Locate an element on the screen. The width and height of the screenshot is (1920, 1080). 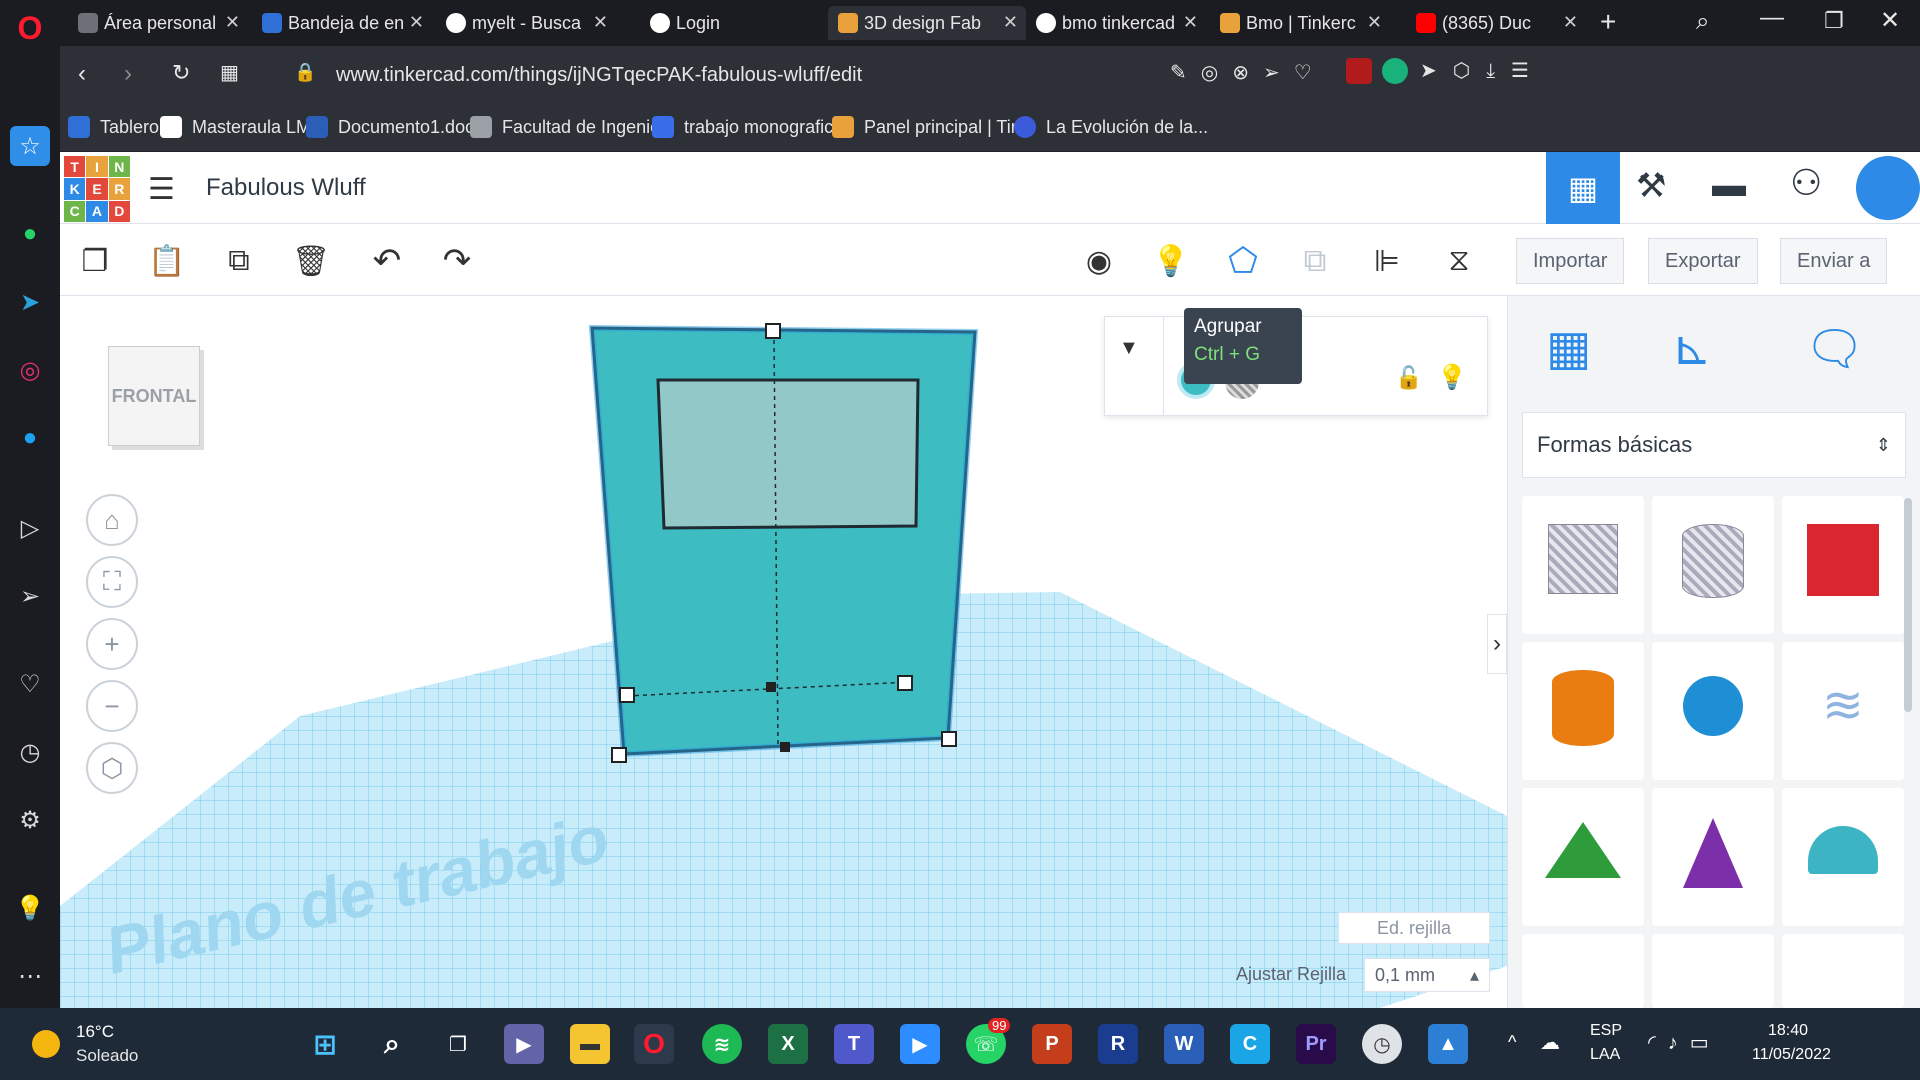
show-all-icon: ◉ is located at coordinates (1099, 261).